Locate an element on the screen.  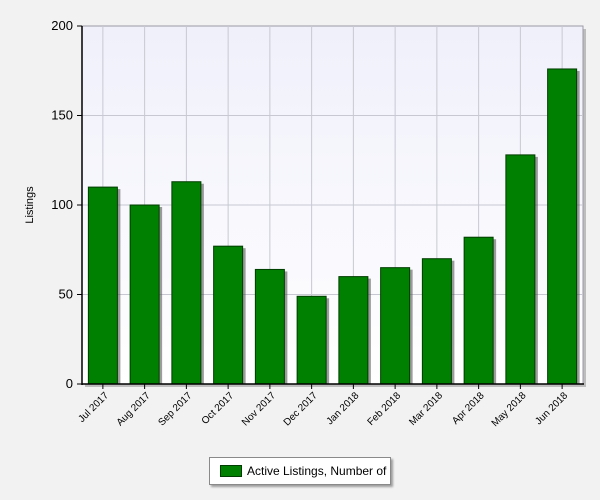
y-tick-label: 150 is located at coordinates (62, 115).